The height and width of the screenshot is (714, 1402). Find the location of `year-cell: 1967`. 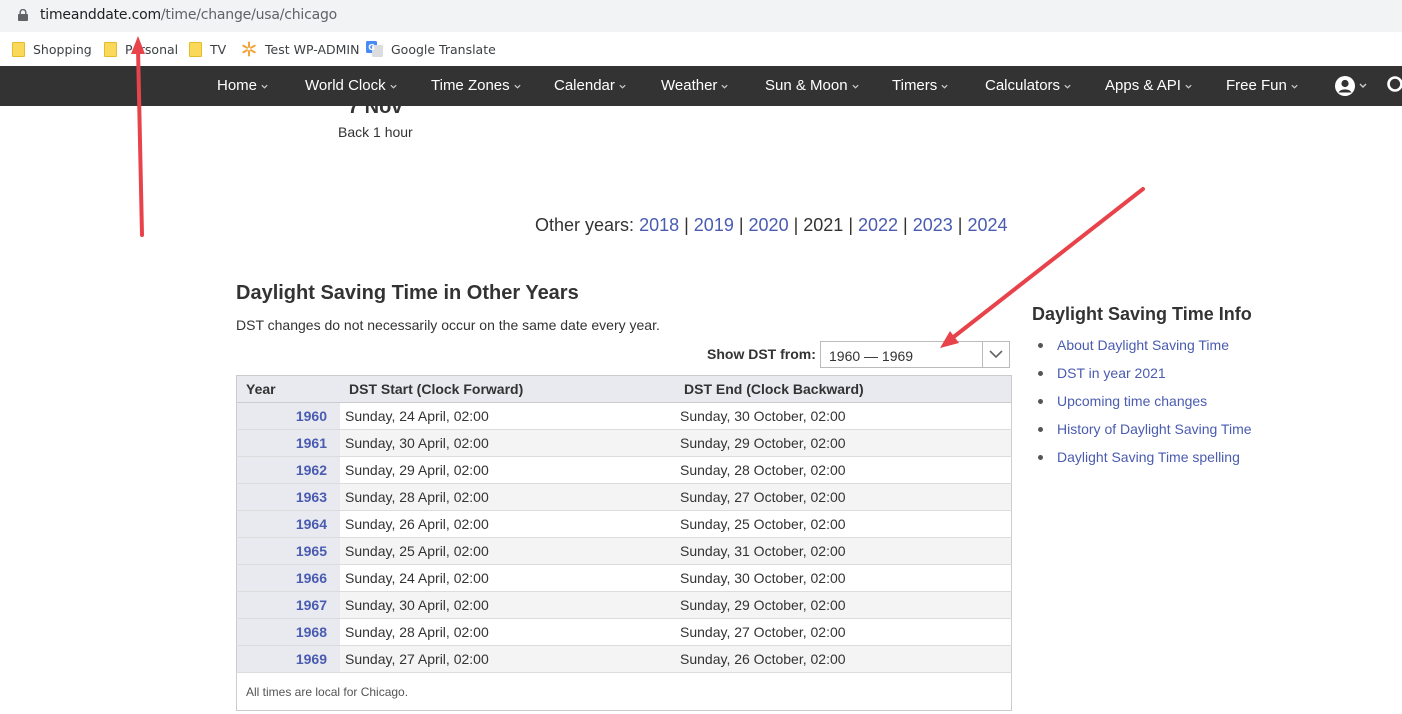

year-cell: 1967 is located at coordinates (288, 605).